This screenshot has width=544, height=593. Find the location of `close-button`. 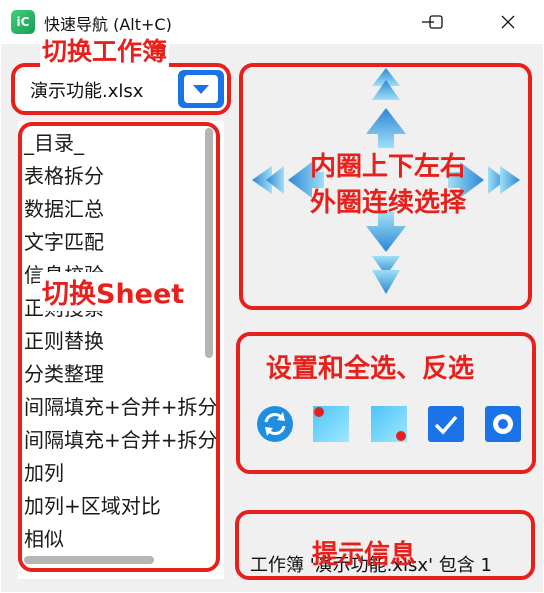

close-button is located at coordinates (508, 22).